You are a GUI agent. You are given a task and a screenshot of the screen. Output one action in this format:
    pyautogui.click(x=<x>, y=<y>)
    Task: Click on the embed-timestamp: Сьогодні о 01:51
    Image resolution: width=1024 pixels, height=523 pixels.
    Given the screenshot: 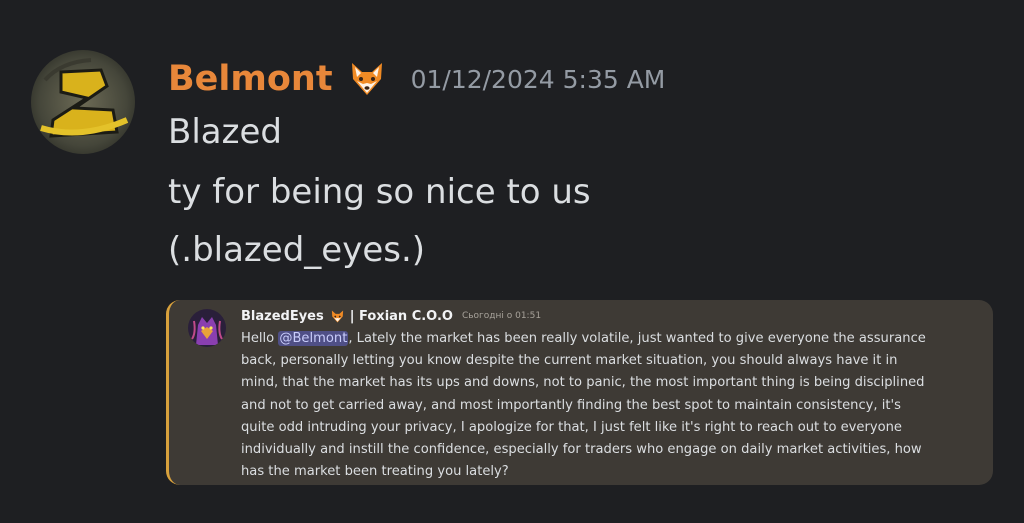 What is the action you would take?
    pyautogui.click(x=501, y=316)
    